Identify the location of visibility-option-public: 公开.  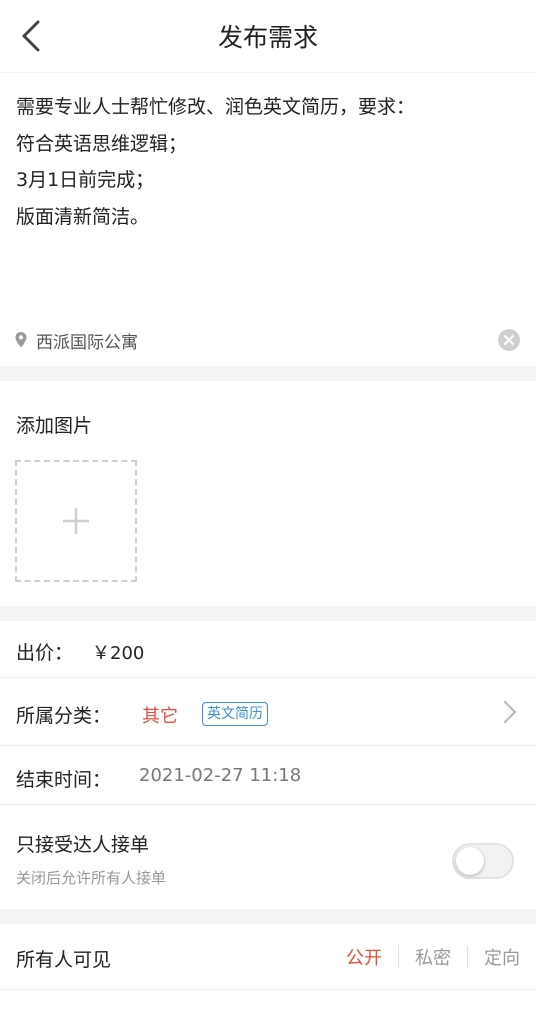
(364, 957).